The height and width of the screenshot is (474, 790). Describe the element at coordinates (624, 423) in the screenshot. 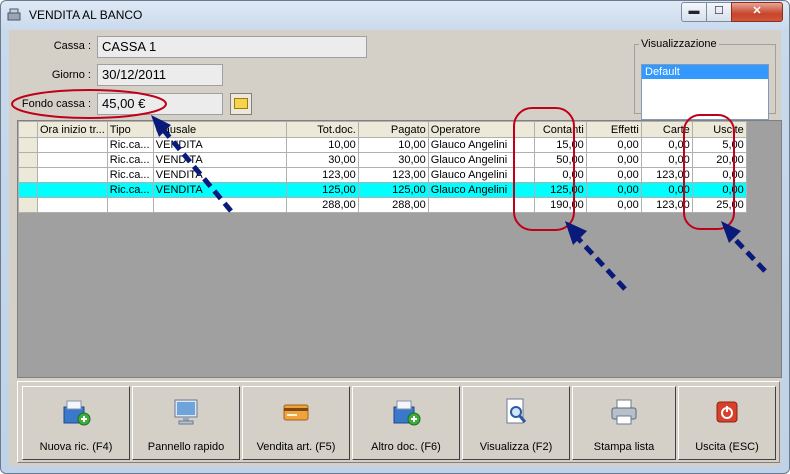

I see `stampa-lista-button: Stampa lista` at that location.